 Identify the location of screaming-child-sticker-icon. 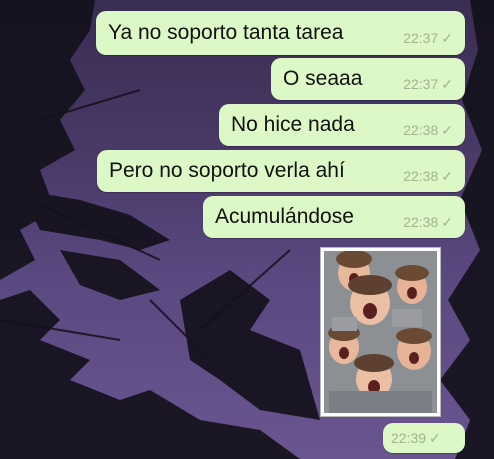
(380, 332).